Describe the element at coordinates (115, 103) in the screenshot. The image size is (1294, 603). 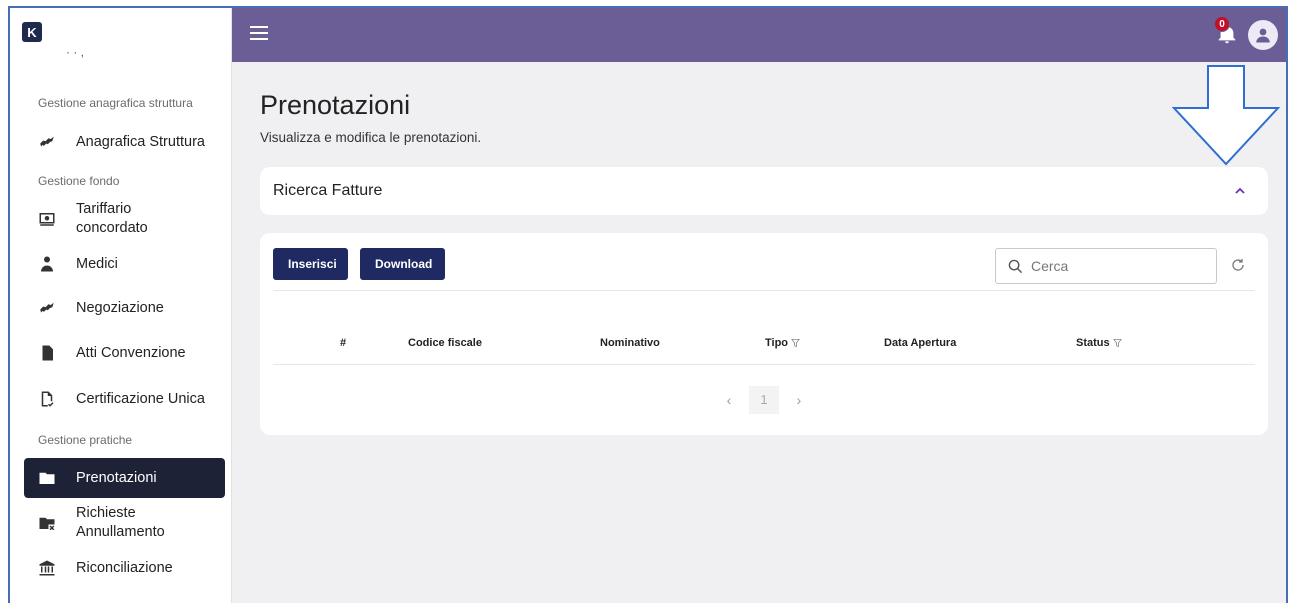
I see `section-label-anagrafica: Gestione anagrafica struttura` at that location.